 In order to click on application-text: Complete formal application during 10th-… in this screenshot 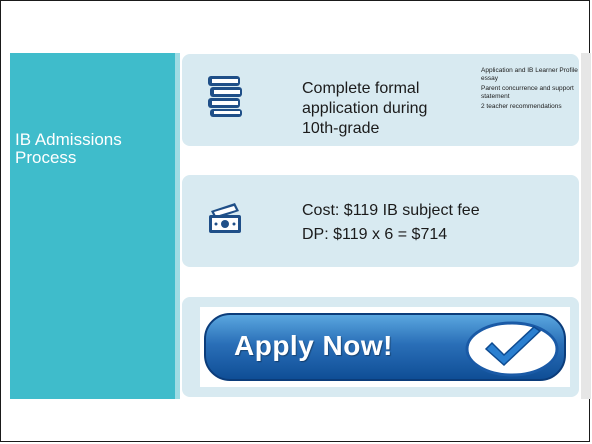, I will do `click(365, 108)`.